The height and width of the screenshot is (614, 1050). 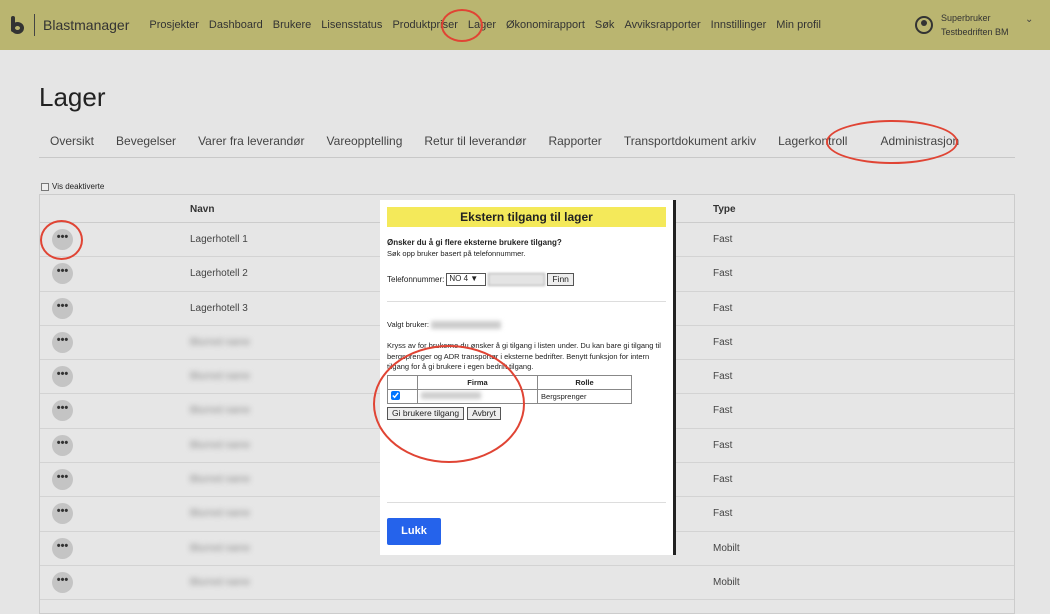 I want to click on tab-rapporter: Rapporter, so click(x=574, y=141).